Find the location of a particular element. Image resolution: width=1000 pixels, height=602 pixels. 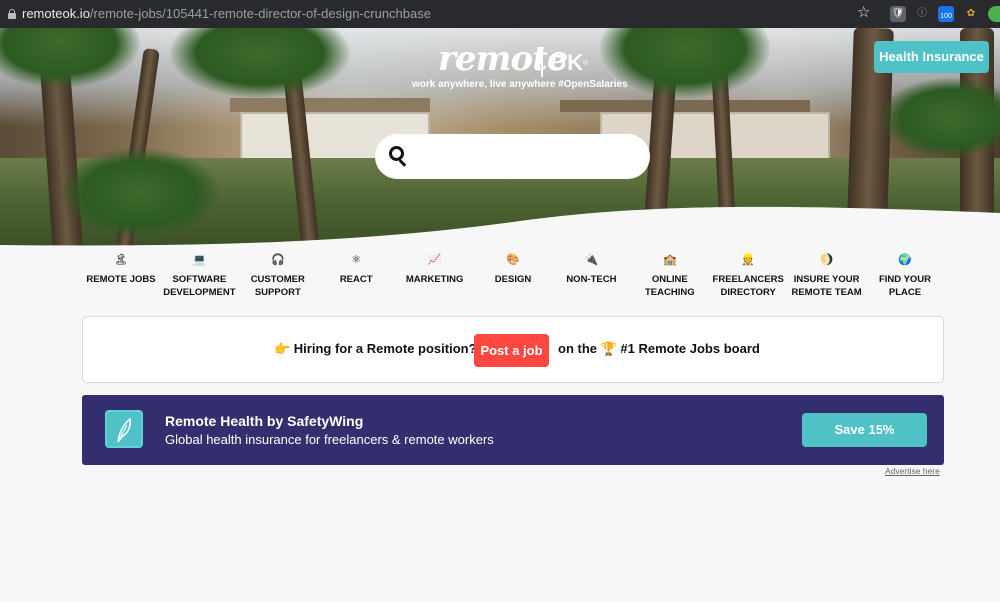

category-item: 🌖 INSURE YOUR REMOTE TEAM is located at coordinates (827, 275).